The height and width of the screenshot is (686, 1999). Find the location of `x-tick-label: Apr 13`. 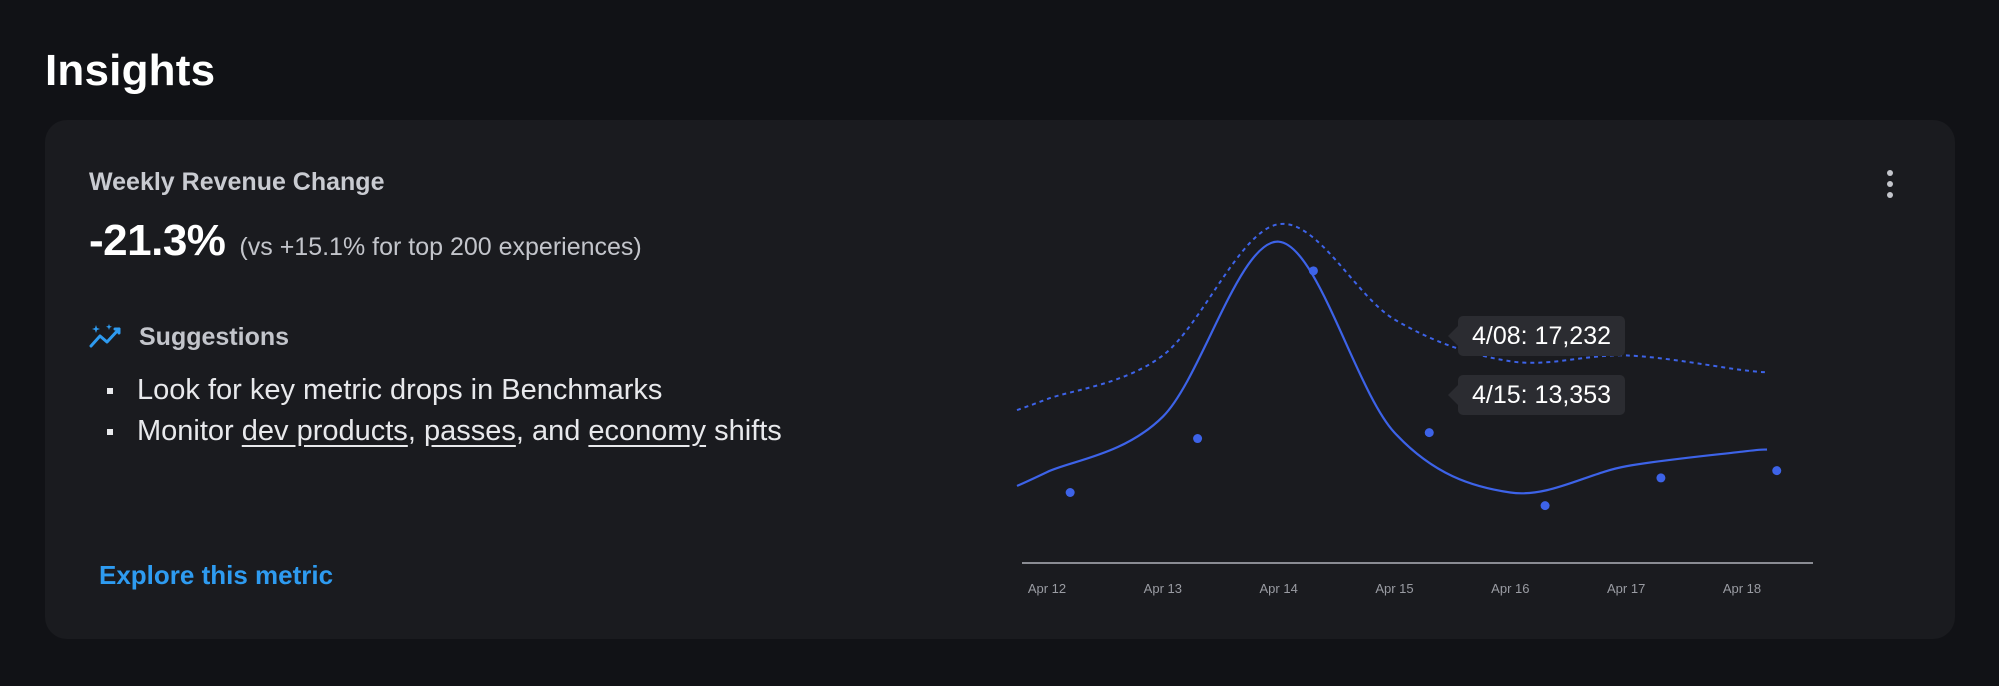

x-tick-label: Apr 13 is located at coordinates (1163, 588).